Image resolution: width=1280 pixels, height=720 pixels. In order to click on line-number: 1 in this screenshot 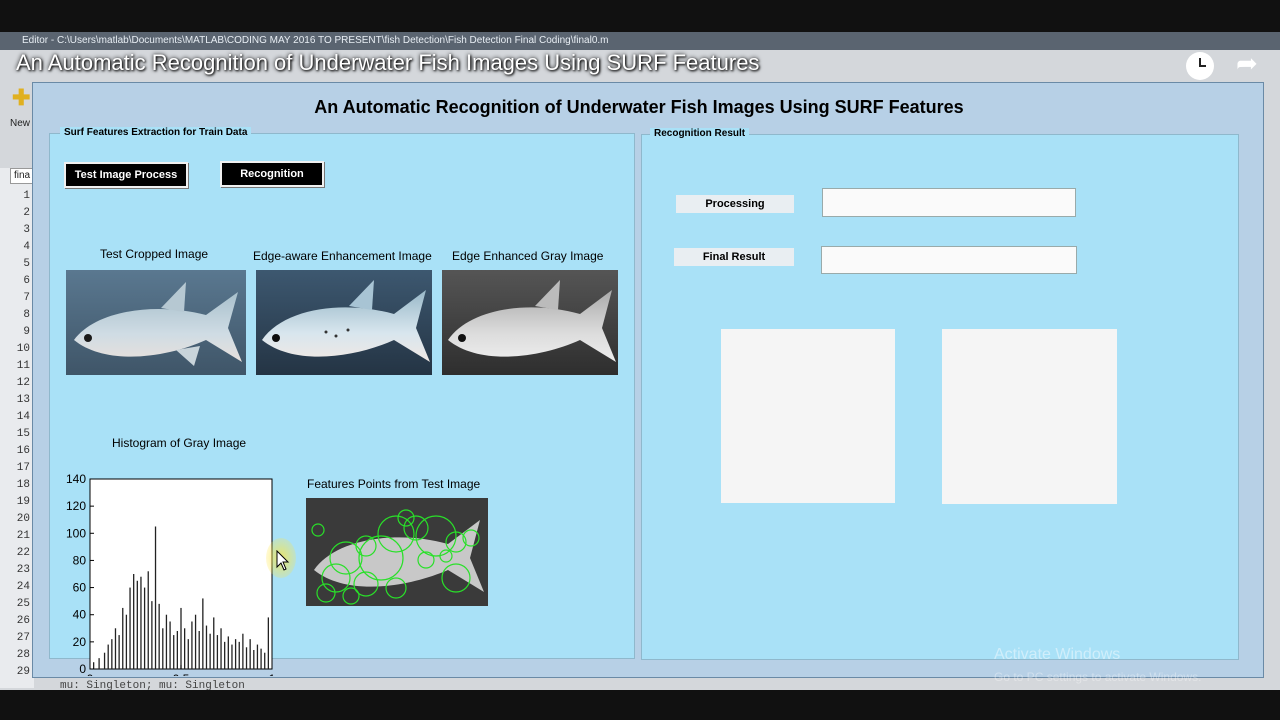, I will do `click(26, 196)`.